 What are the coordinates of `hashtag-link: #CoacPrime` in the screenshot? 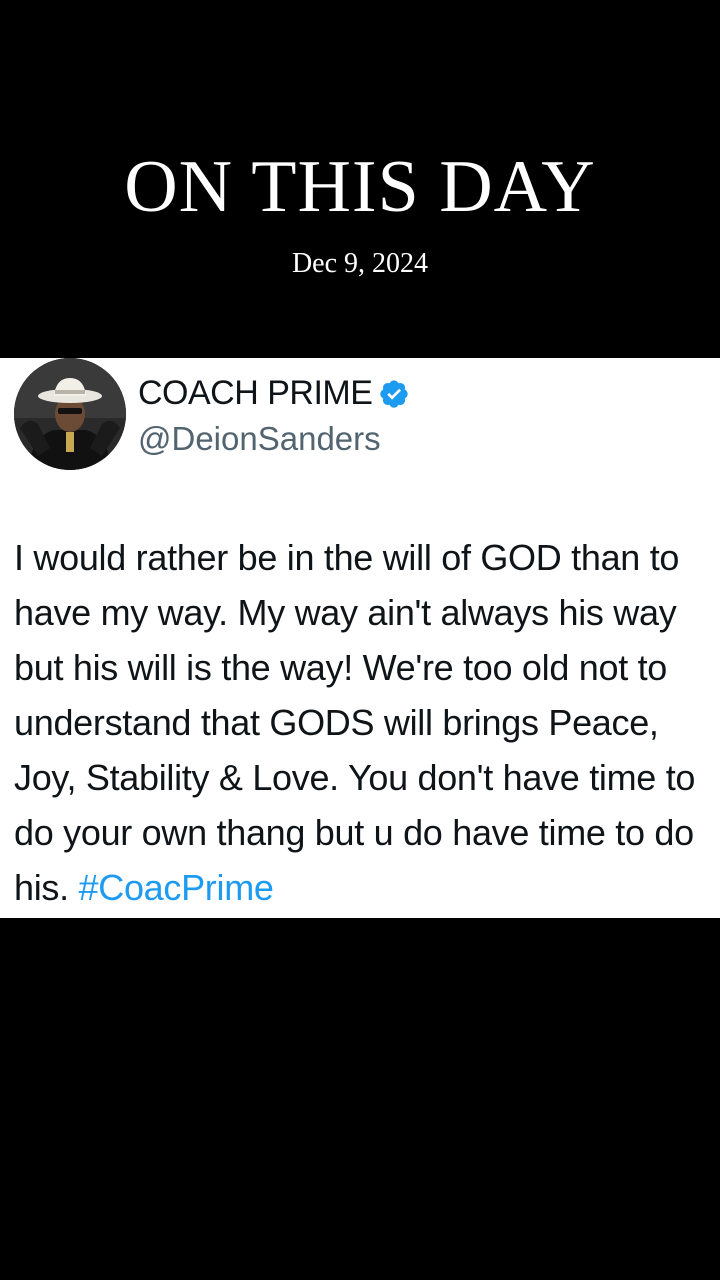 It's located at (176, 887).